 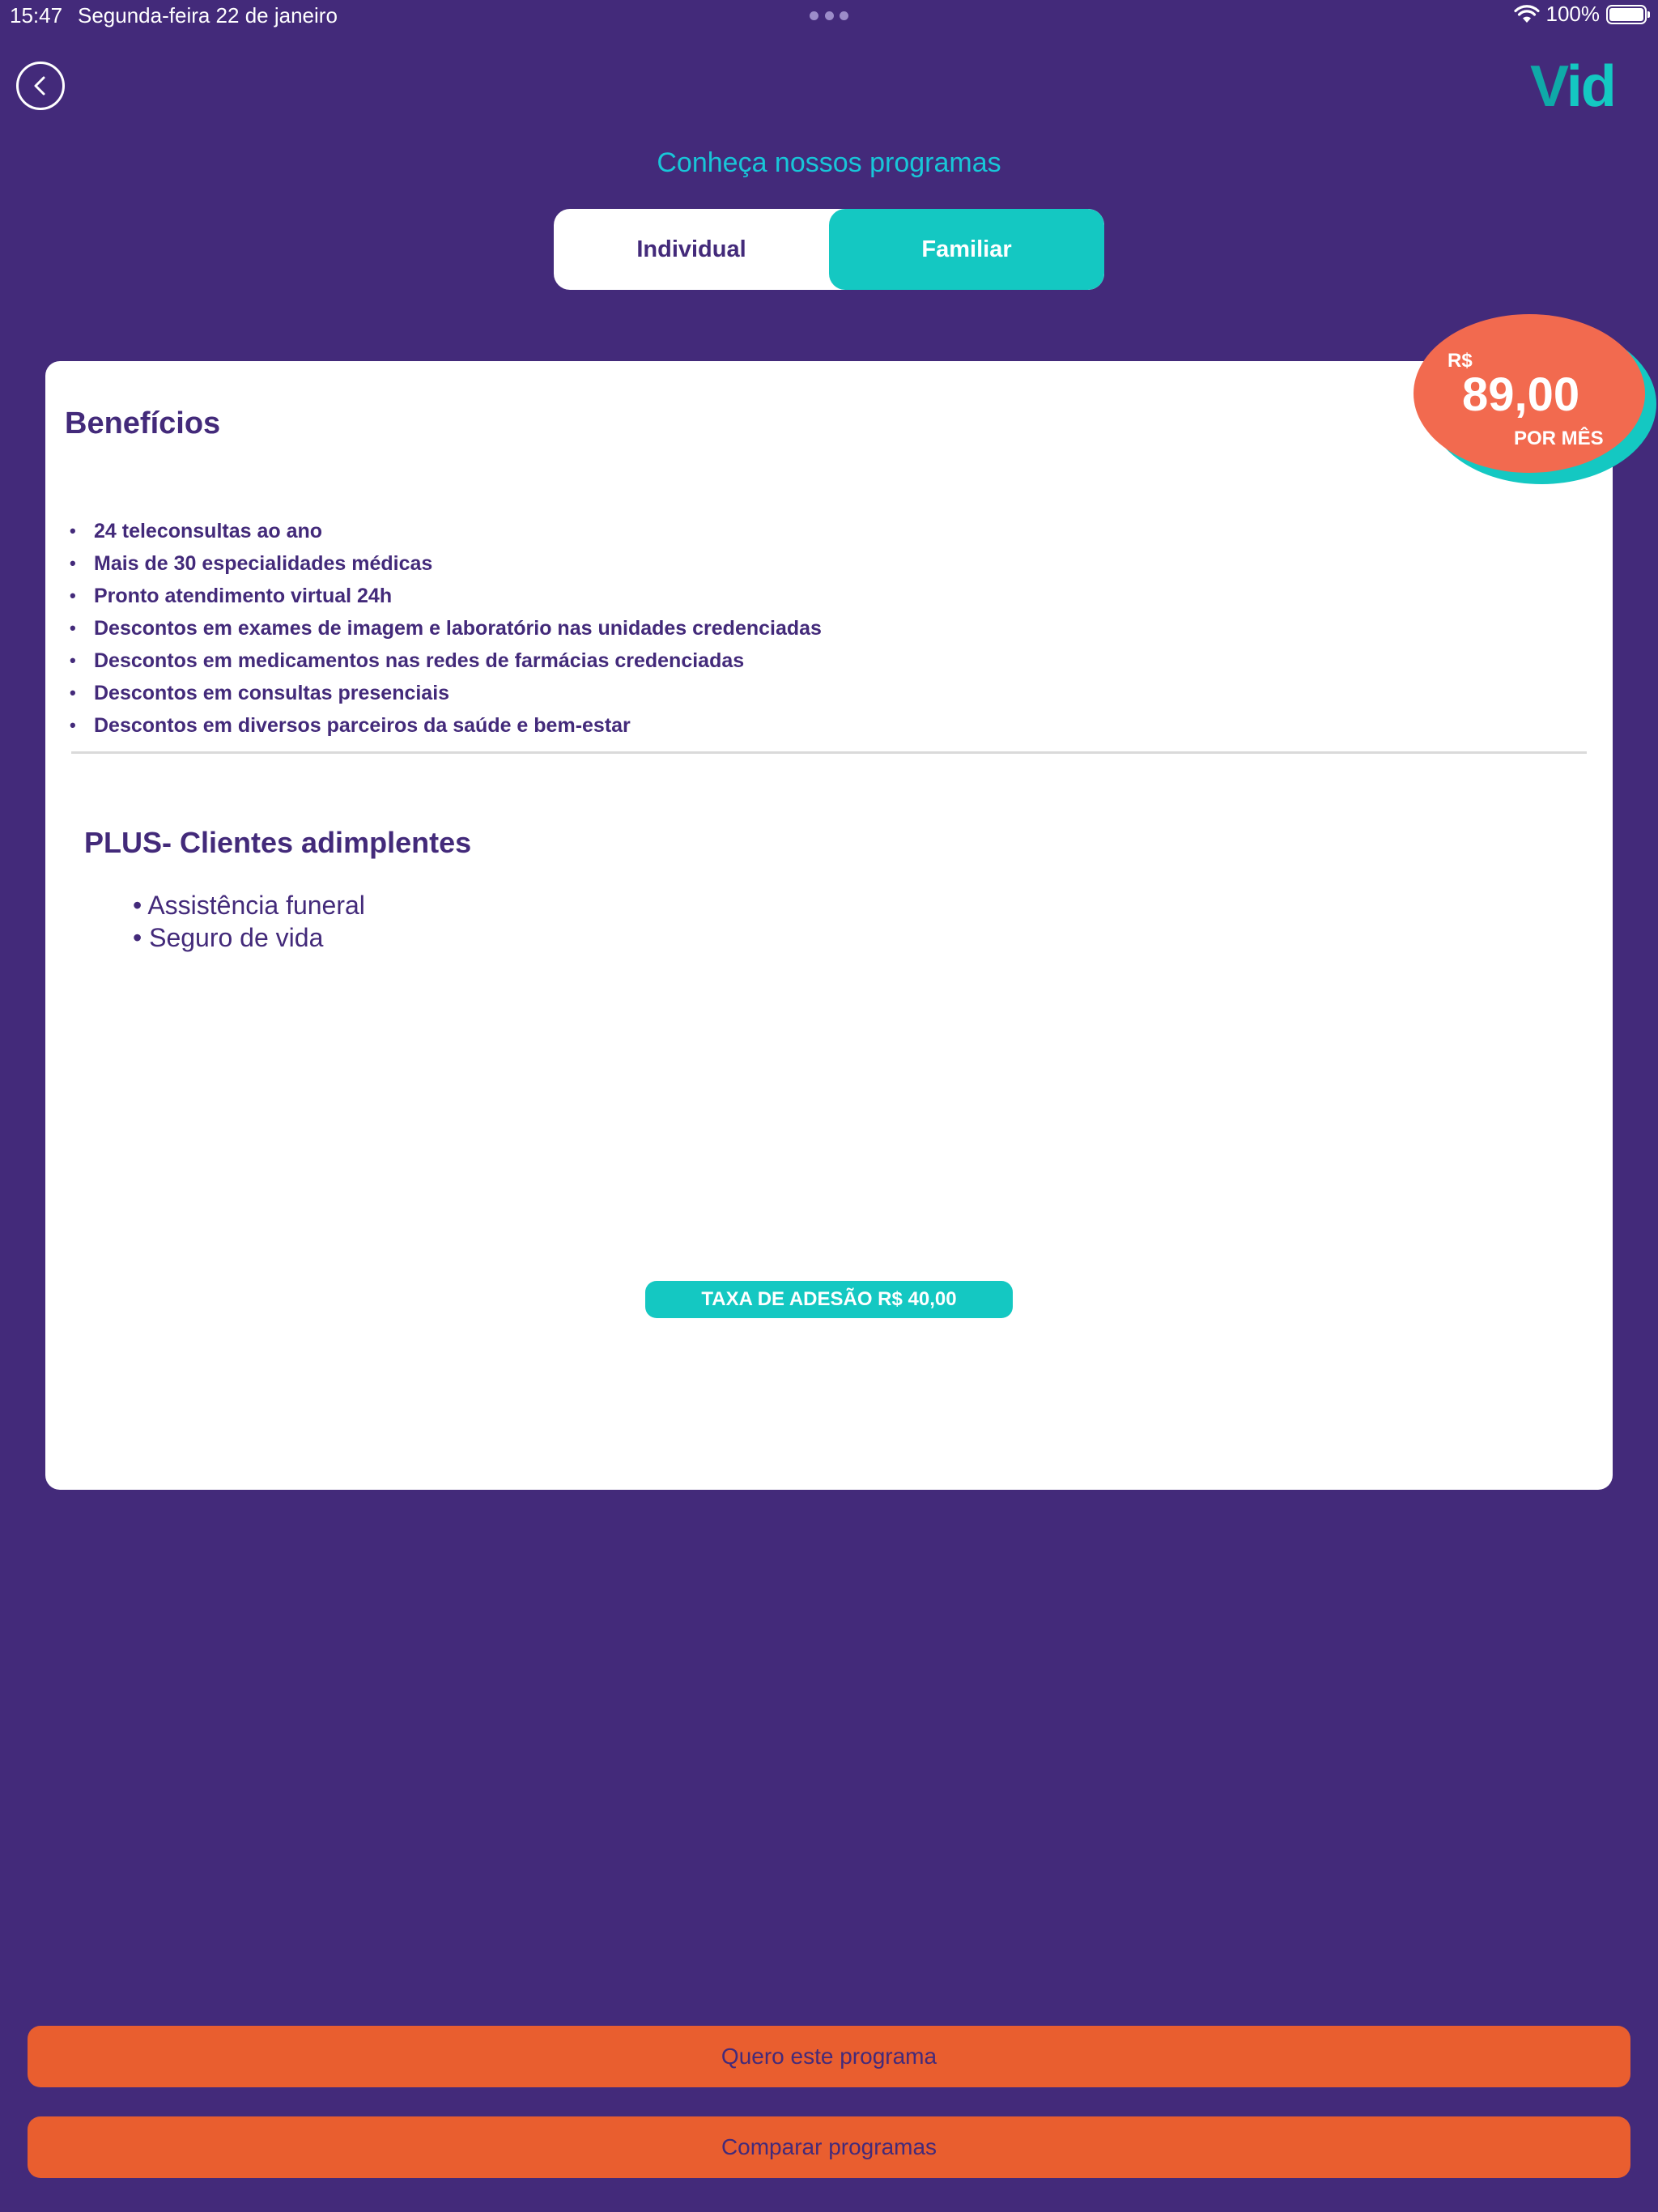 I want to click on divider, so click(x=829, y=753).